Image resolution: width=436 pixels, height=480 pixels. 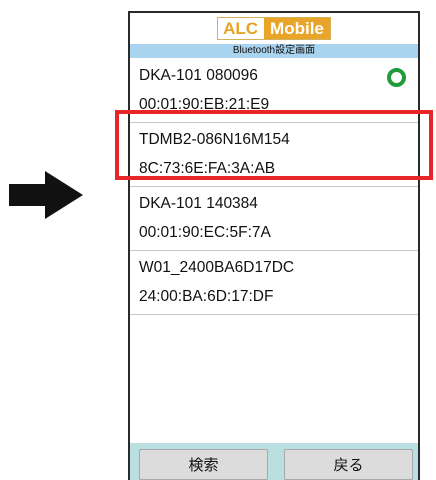 What do you see at coordinates (205, 232) in the screenshot?
I see `device-mac-address: 00:01:90:EC:5F:7A` at bounding box center [205, 232].